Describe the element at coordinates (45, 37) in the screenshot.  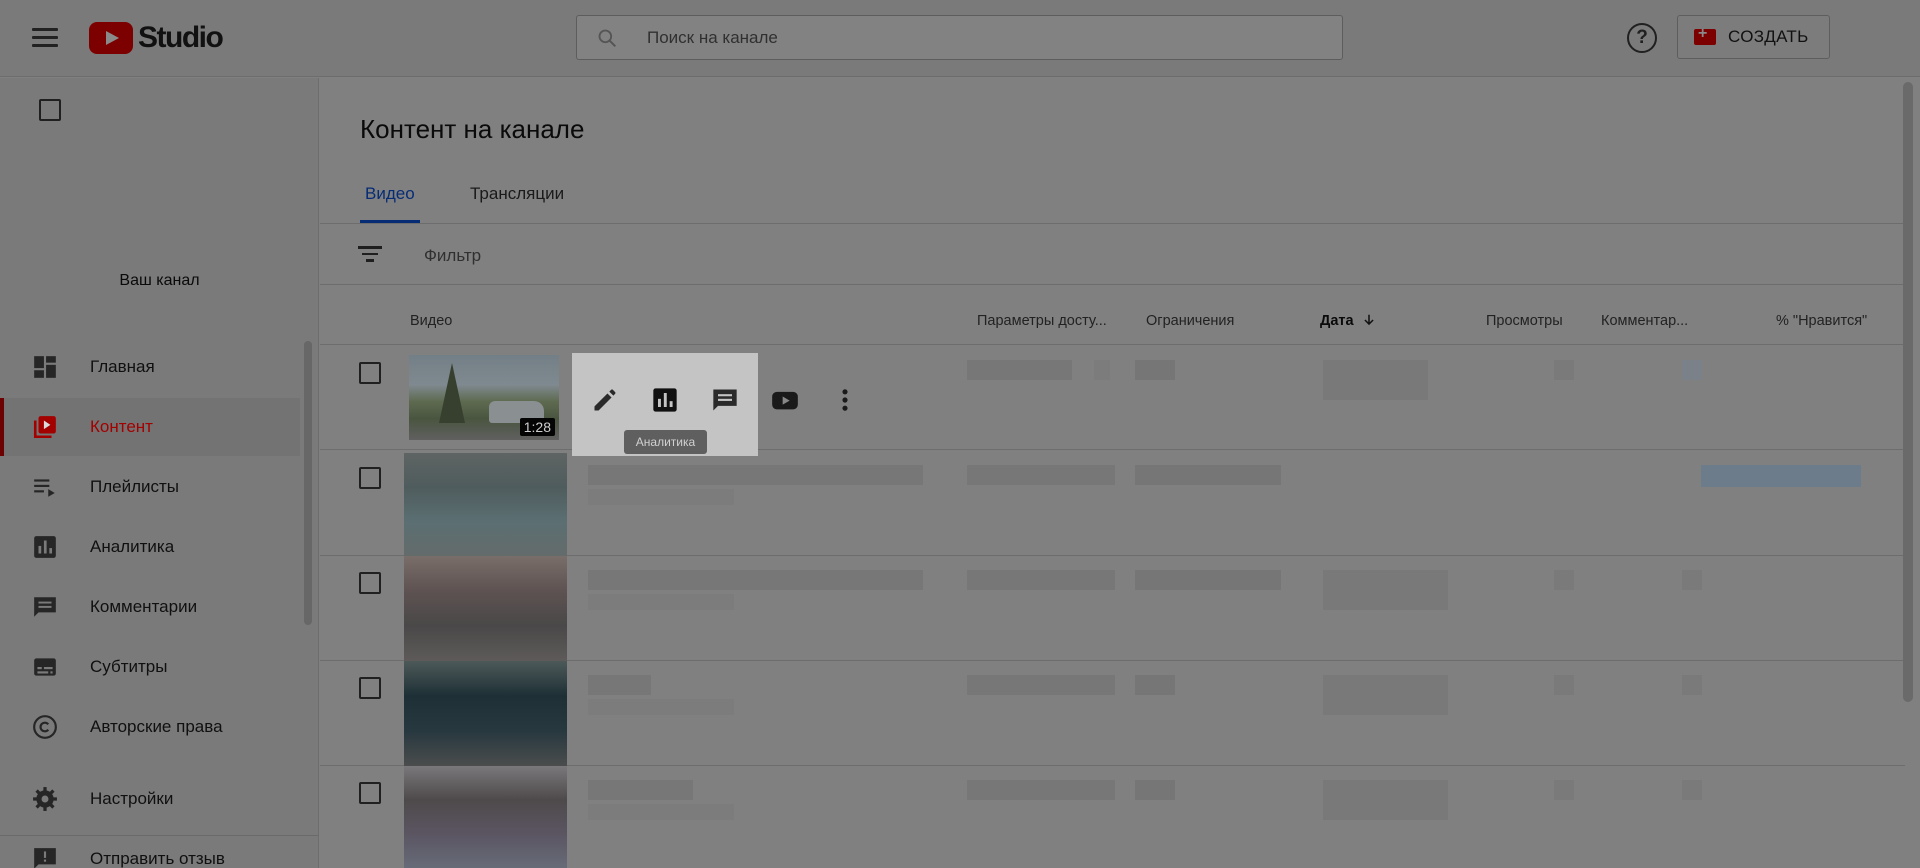
I see `hamburger-menu-icon` at that location.